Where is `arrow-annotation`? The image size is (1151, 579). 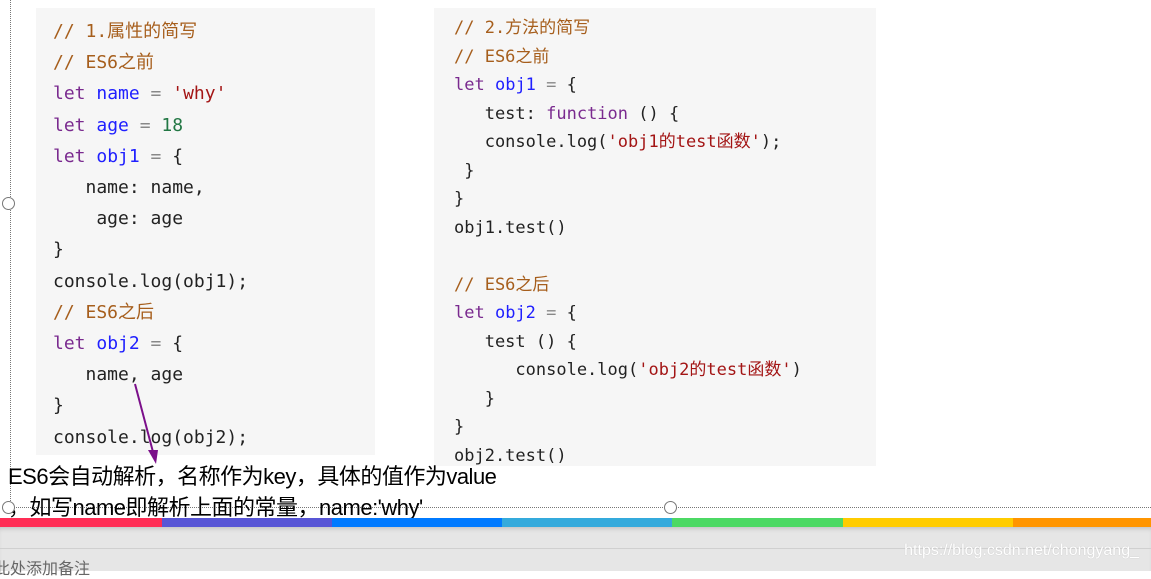
arrow-annotation is located at coordinates (146, 423).